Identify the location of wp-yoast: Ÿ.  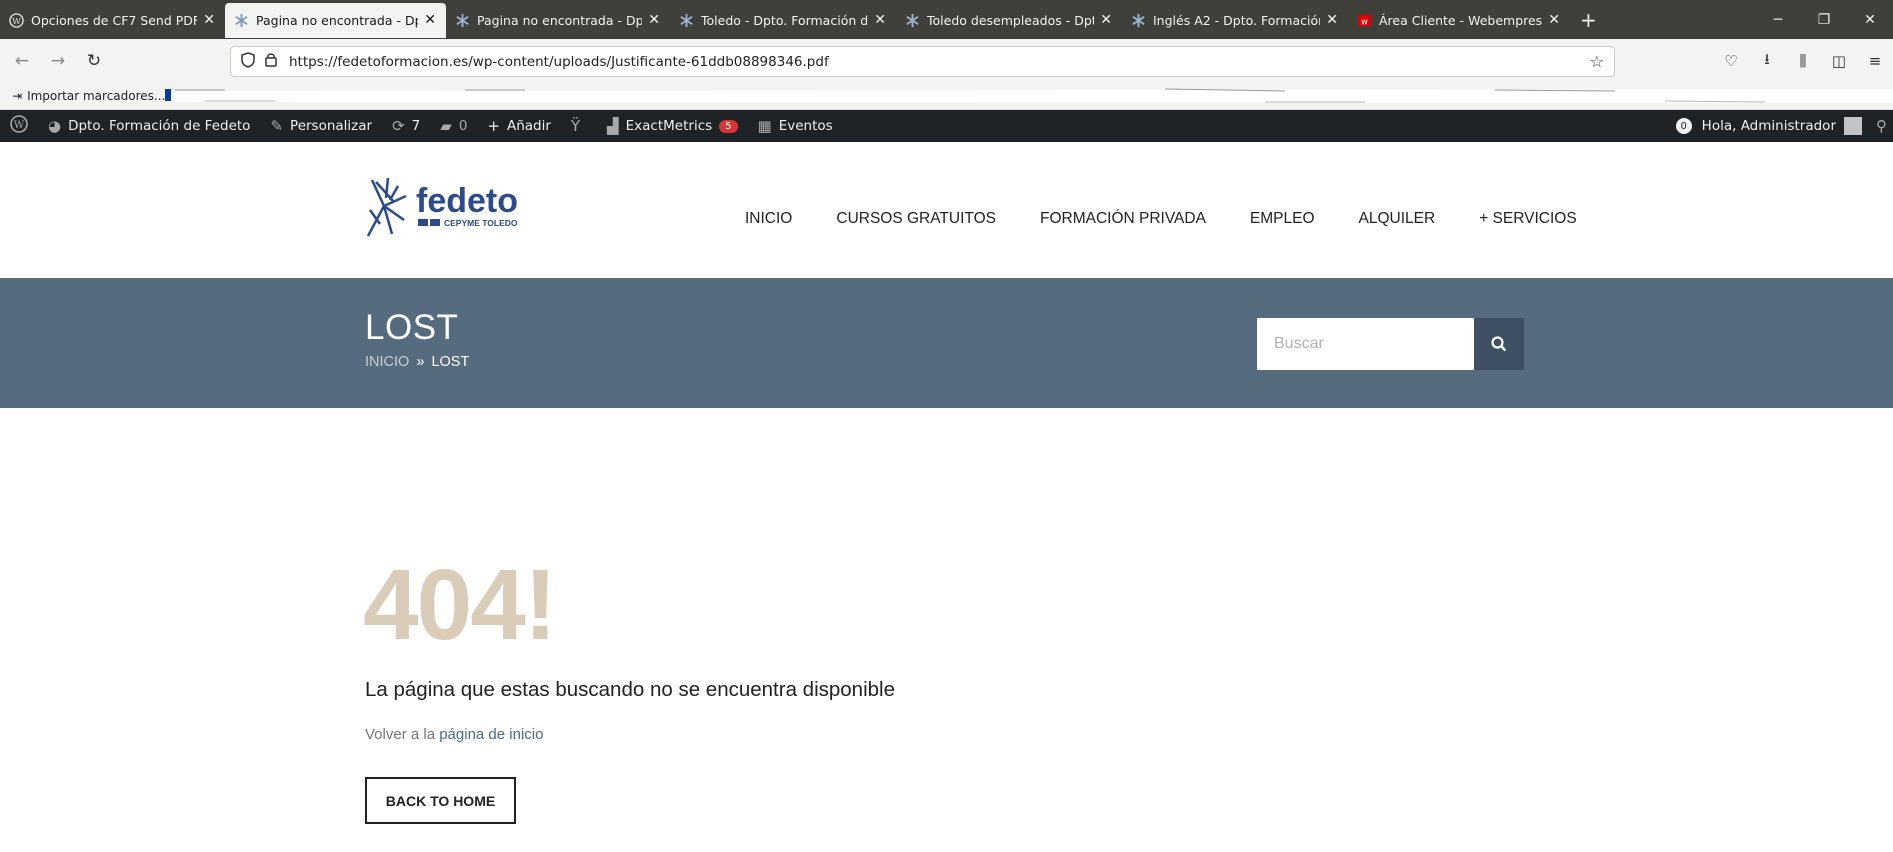
(579, 126).